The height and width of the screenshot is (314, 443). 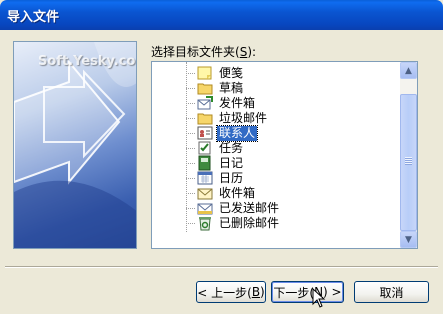 I want to click on tree-item-label: 已发送邮件, so click(x=249, y=207).